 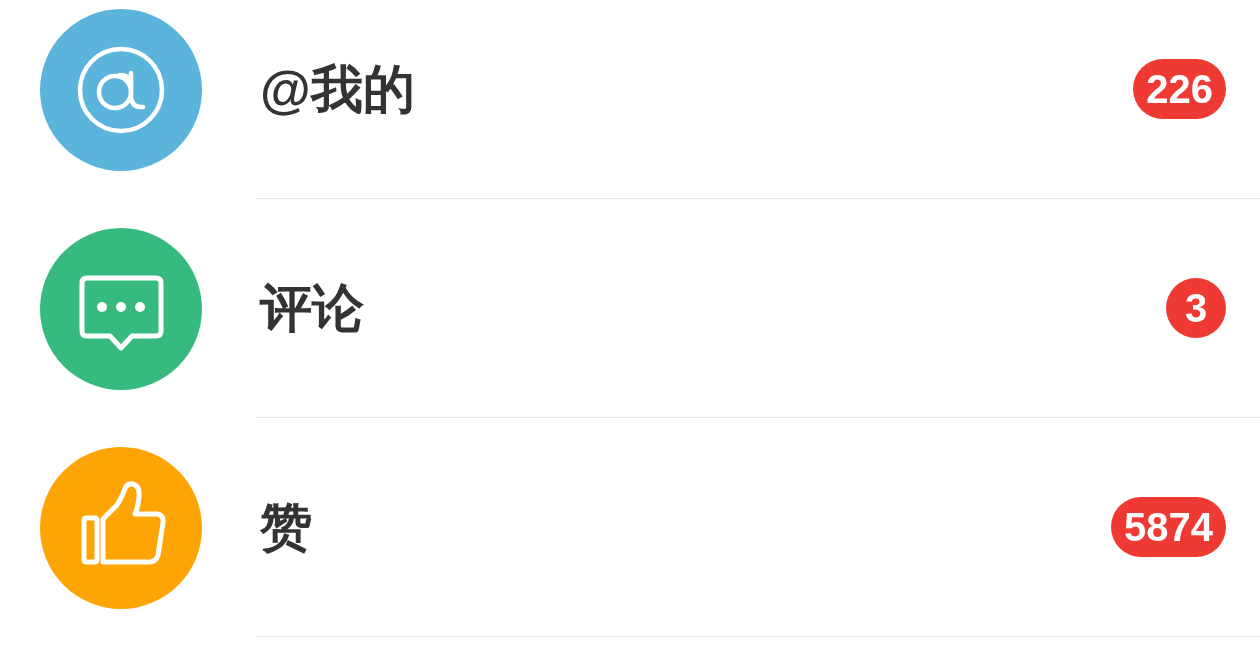 What do you see at coordinates (311, 308) in the screenshot?
I see `menu-item-label: 评论` at bounding box center [311, 308].